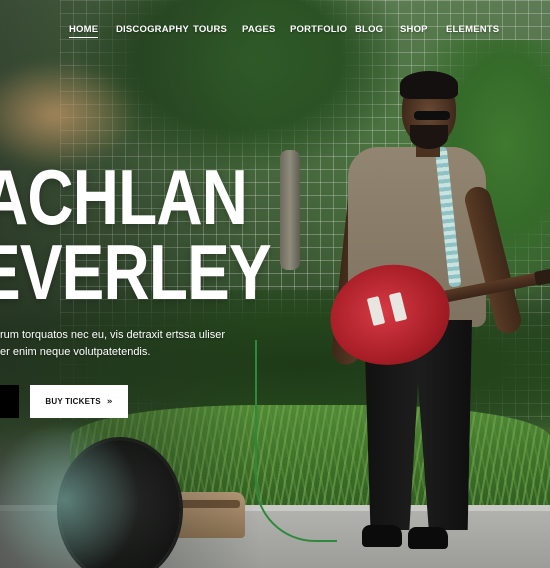 This screenshot has width=550, height=568. I want to click on hero-subtitle-line-2: er enim neque volutpatetendis., so click(75, 352).